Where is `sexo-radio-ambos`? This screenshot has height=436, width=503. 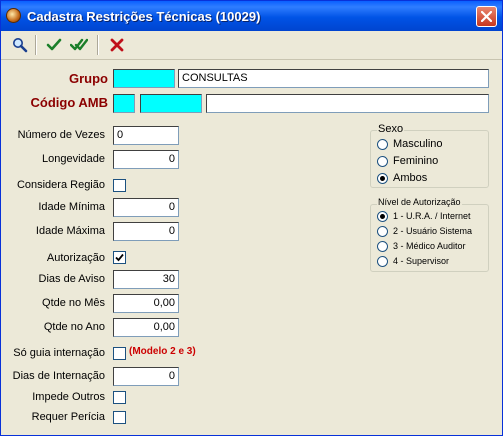 sexo-radio-ambos is located at coordinates (382, 178).